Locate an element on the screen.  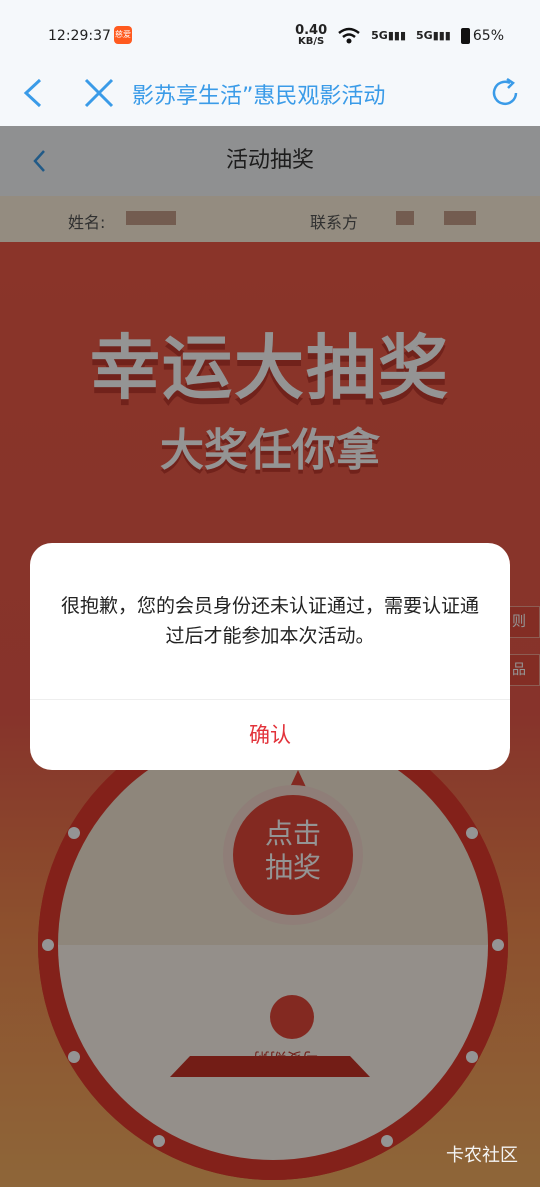
confirm-button: 确认 is located at coordinates (270, 735).